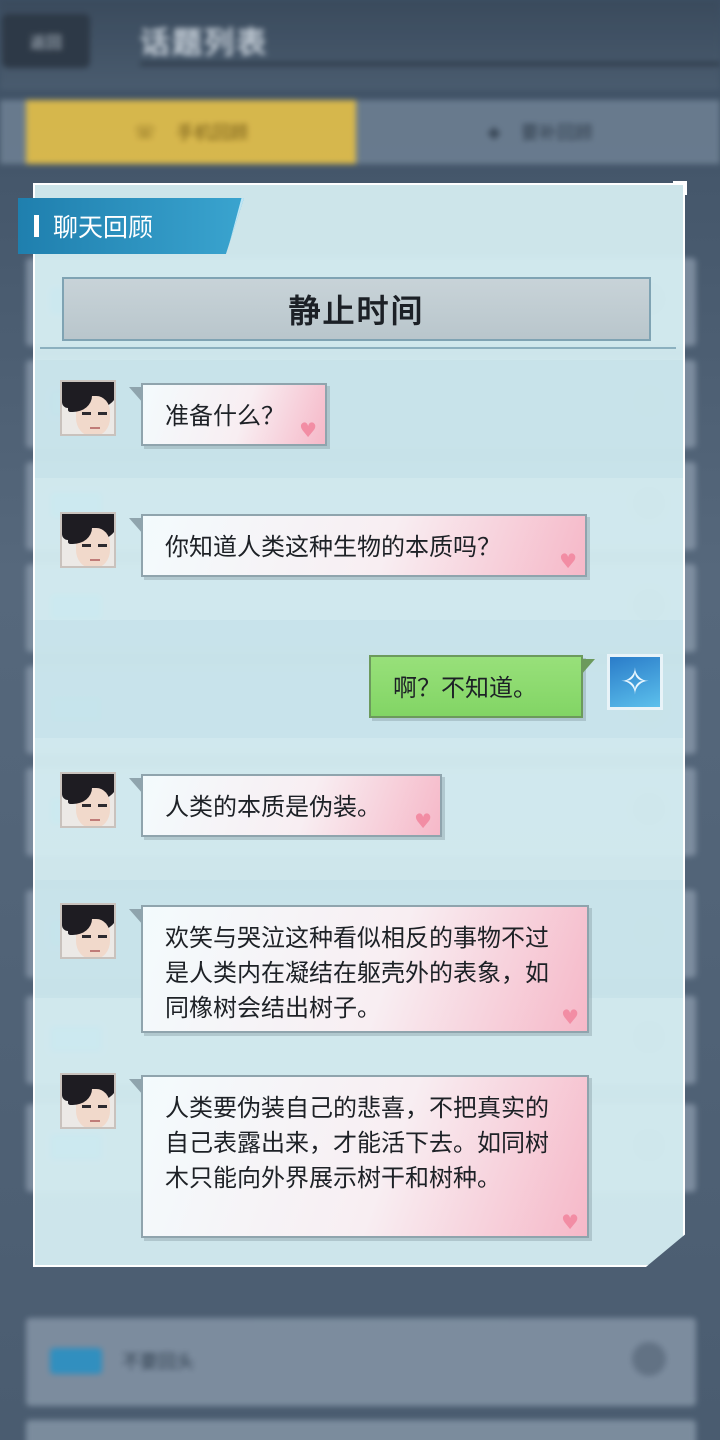  I want to click on title-underline, so click(430, 64).